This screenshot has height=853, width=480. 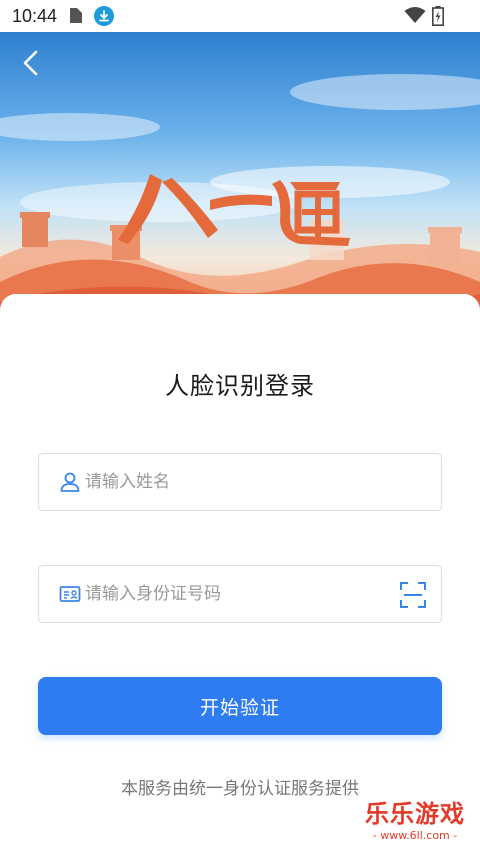 I want to click on page-title: 人脸识别登录, so click(x=240, y=386).